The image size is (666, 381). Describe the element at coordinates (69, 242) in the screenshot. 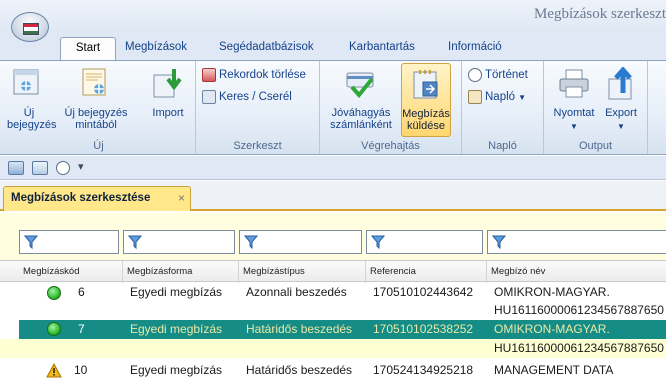

I see `filter-megbizaskod` at that location.